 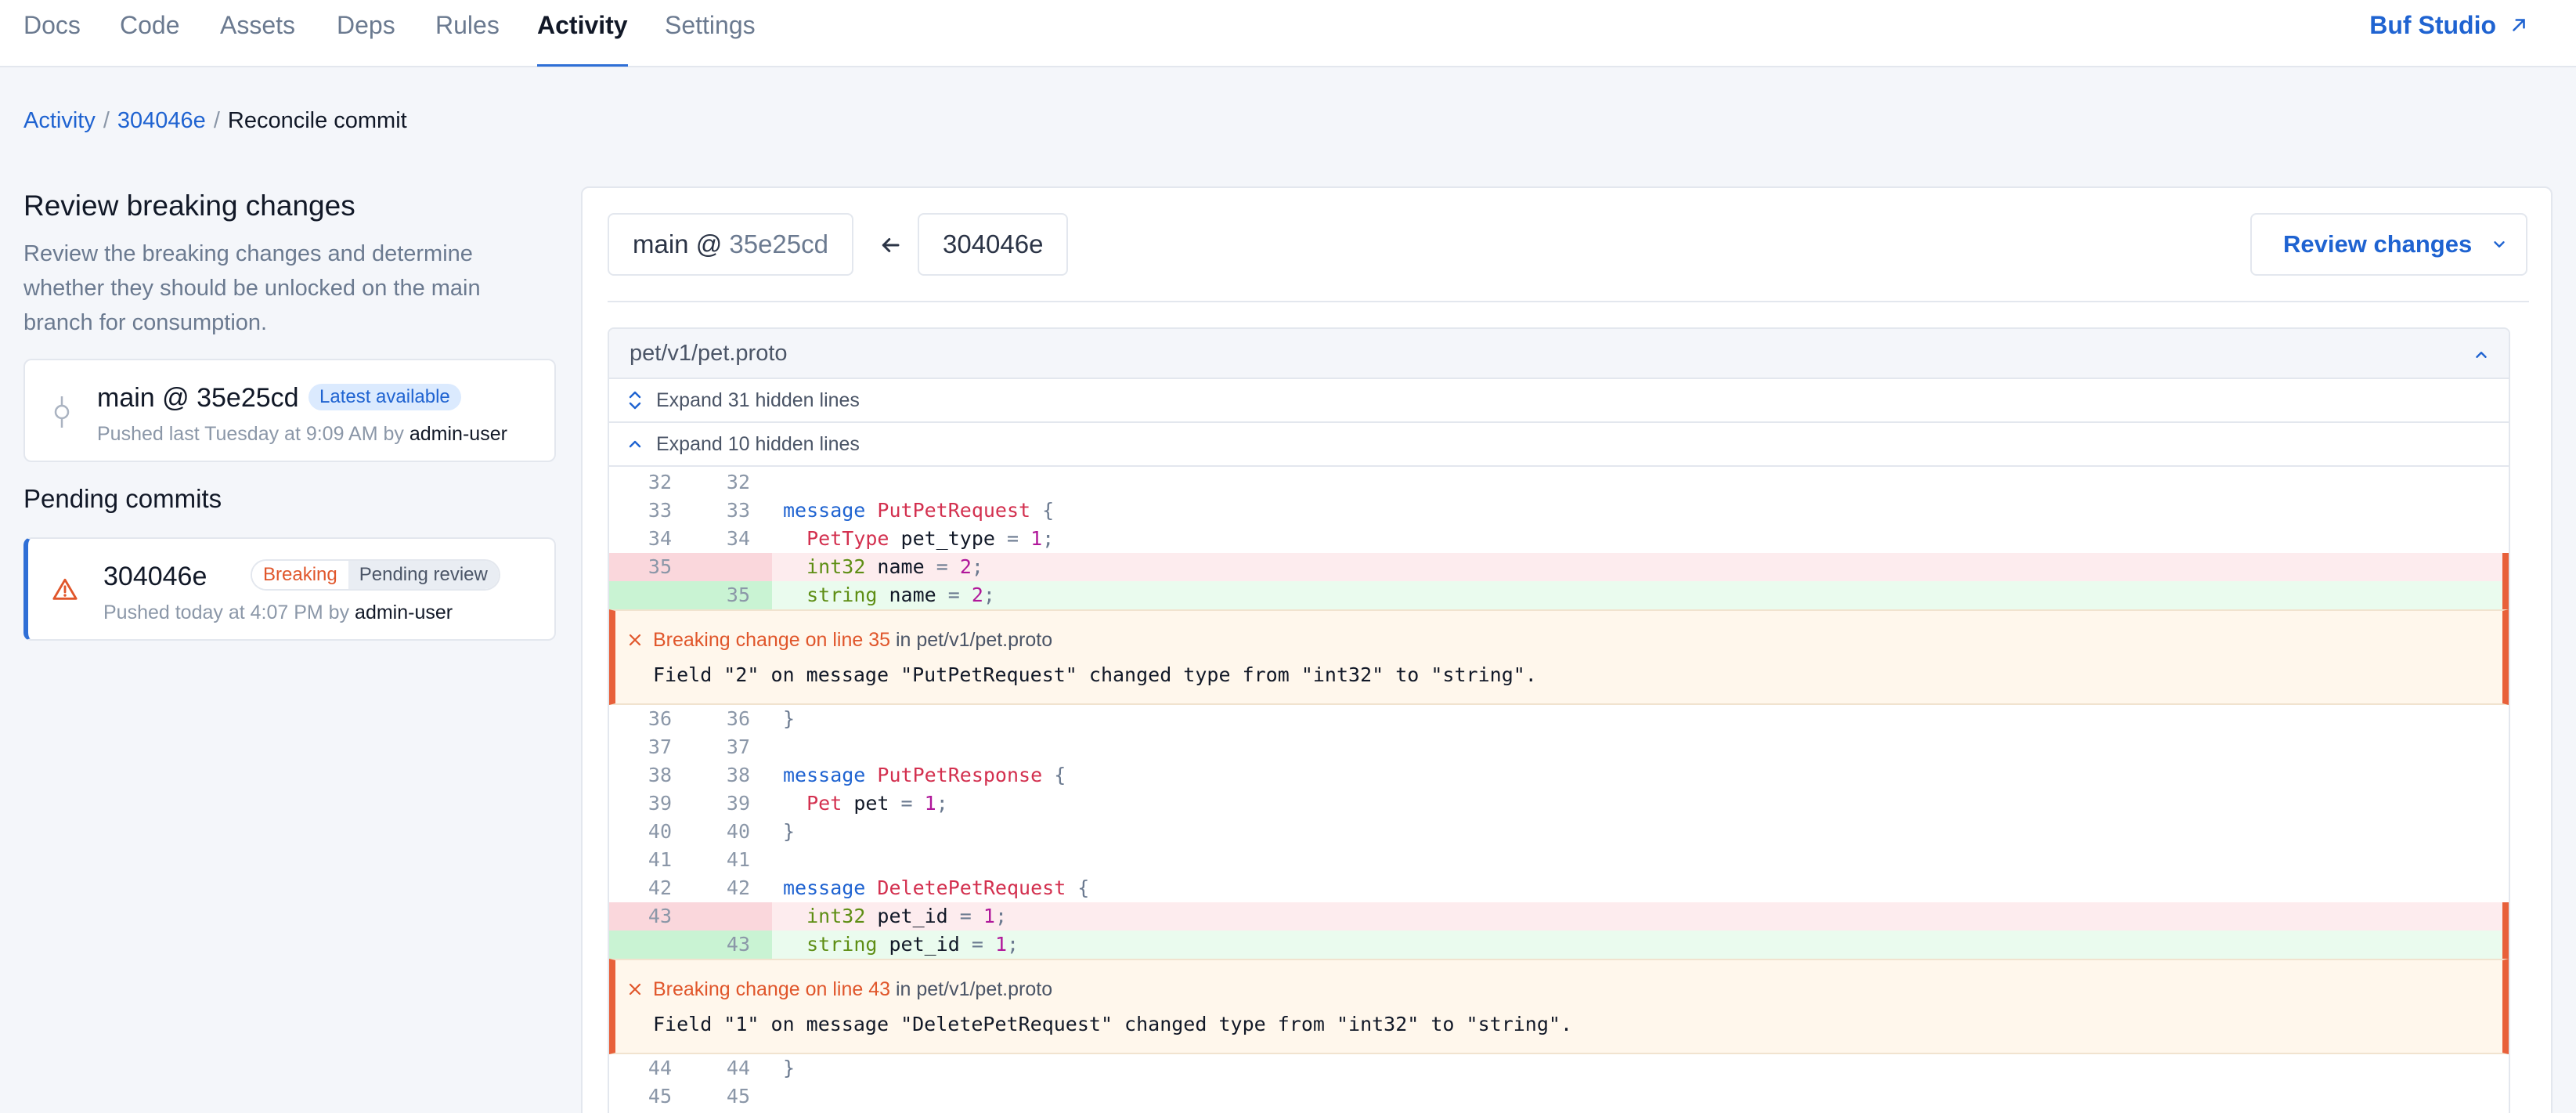 I want to click on review-changes-button: Review changes, so click(x=2388, y=244).